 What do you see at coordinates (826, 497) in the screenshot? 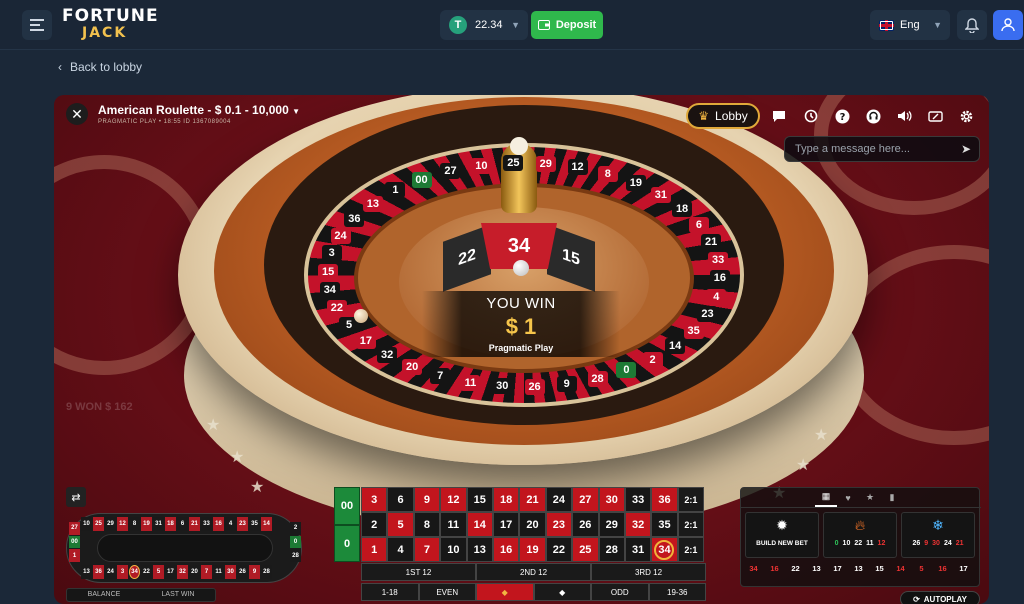
I see `grid-tab-icon: ▦` at bounding box center [826, 497].